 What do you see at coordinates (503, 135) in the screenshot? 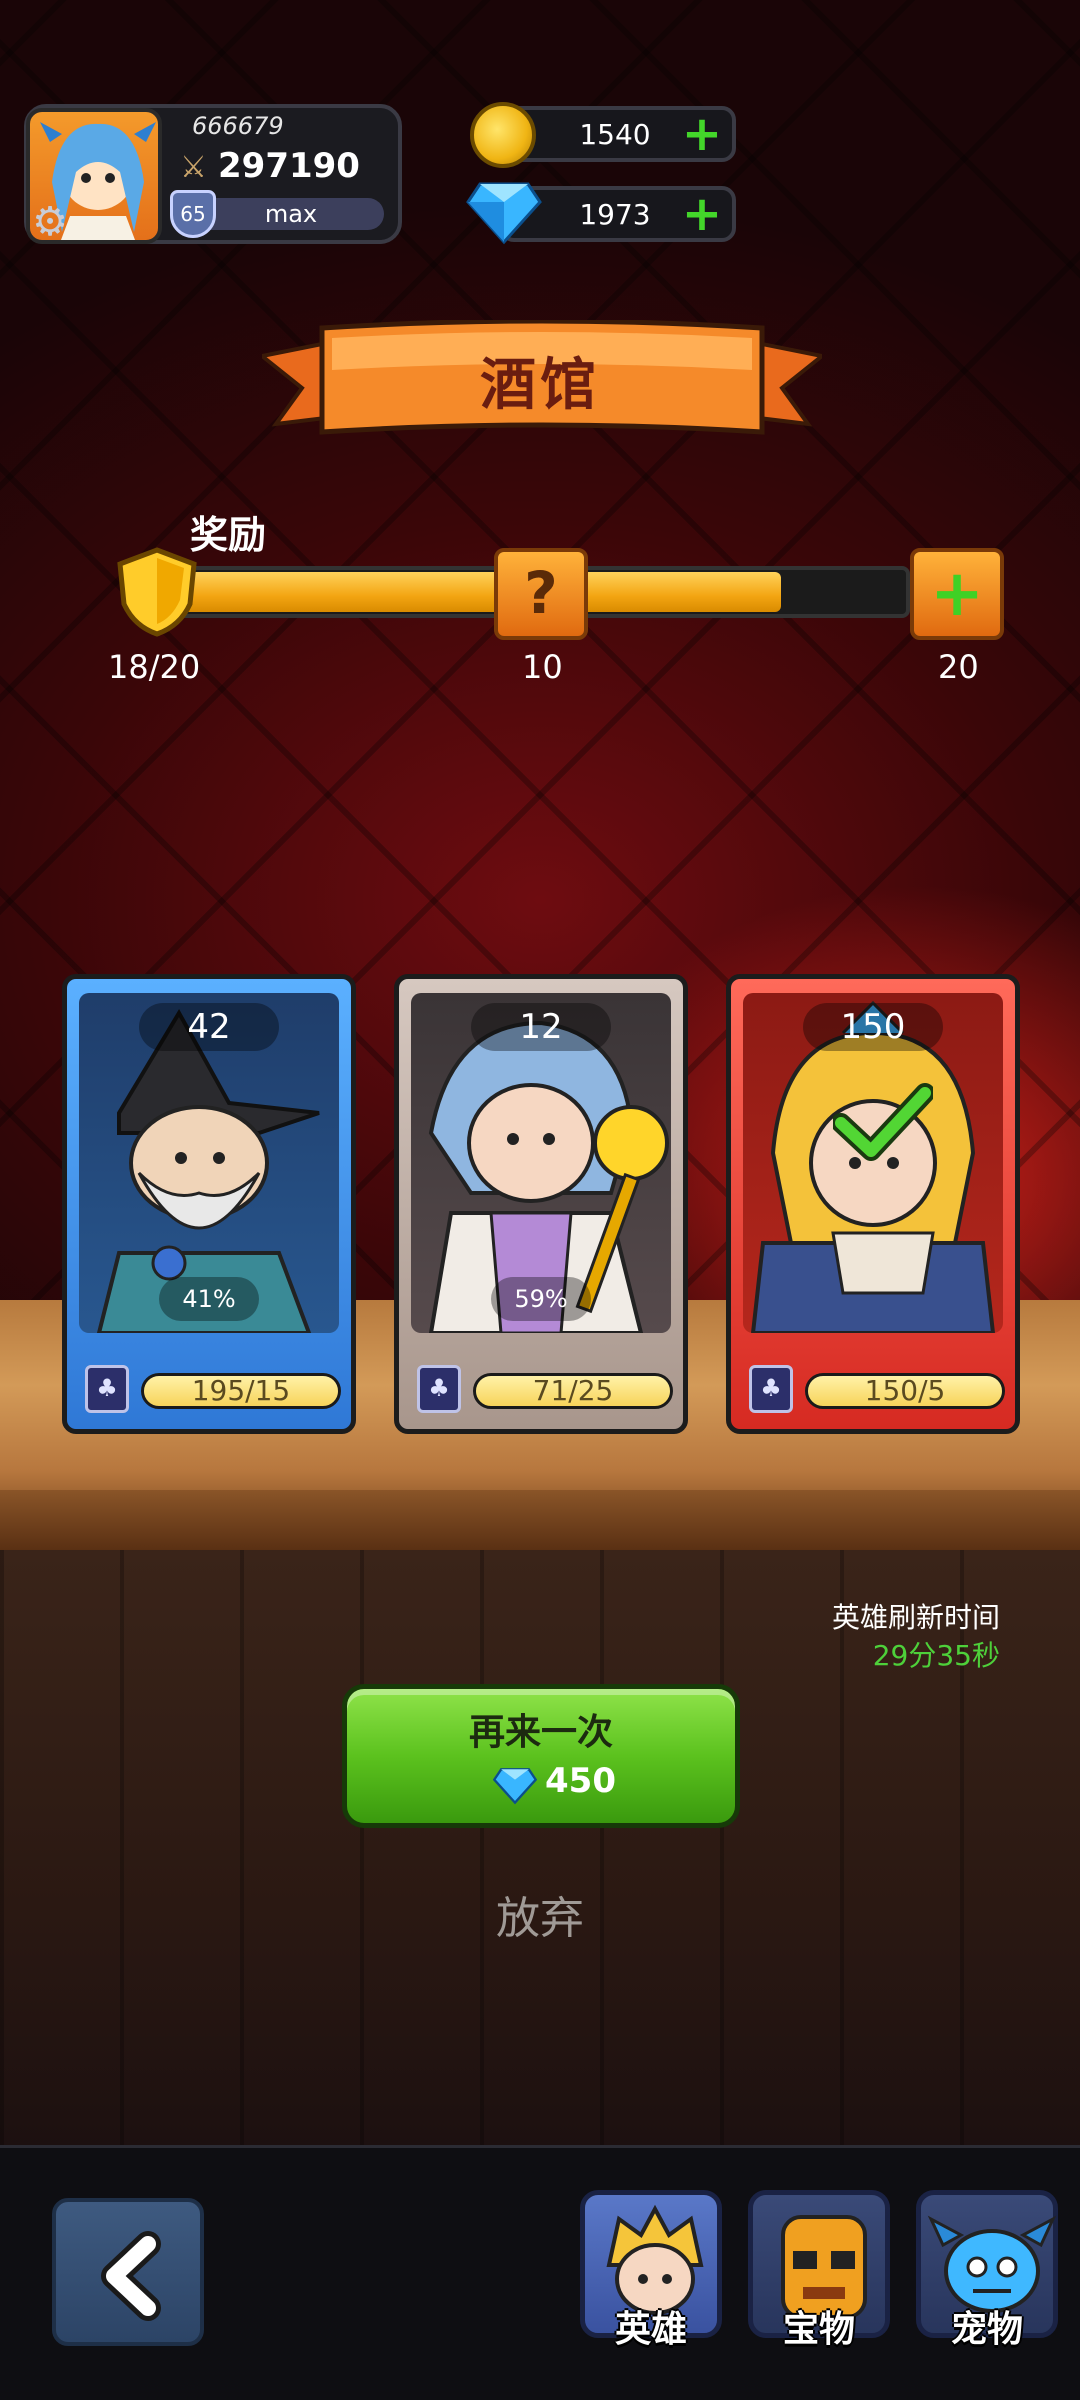
I see `coin-icon` at bounding box center [503, 135].